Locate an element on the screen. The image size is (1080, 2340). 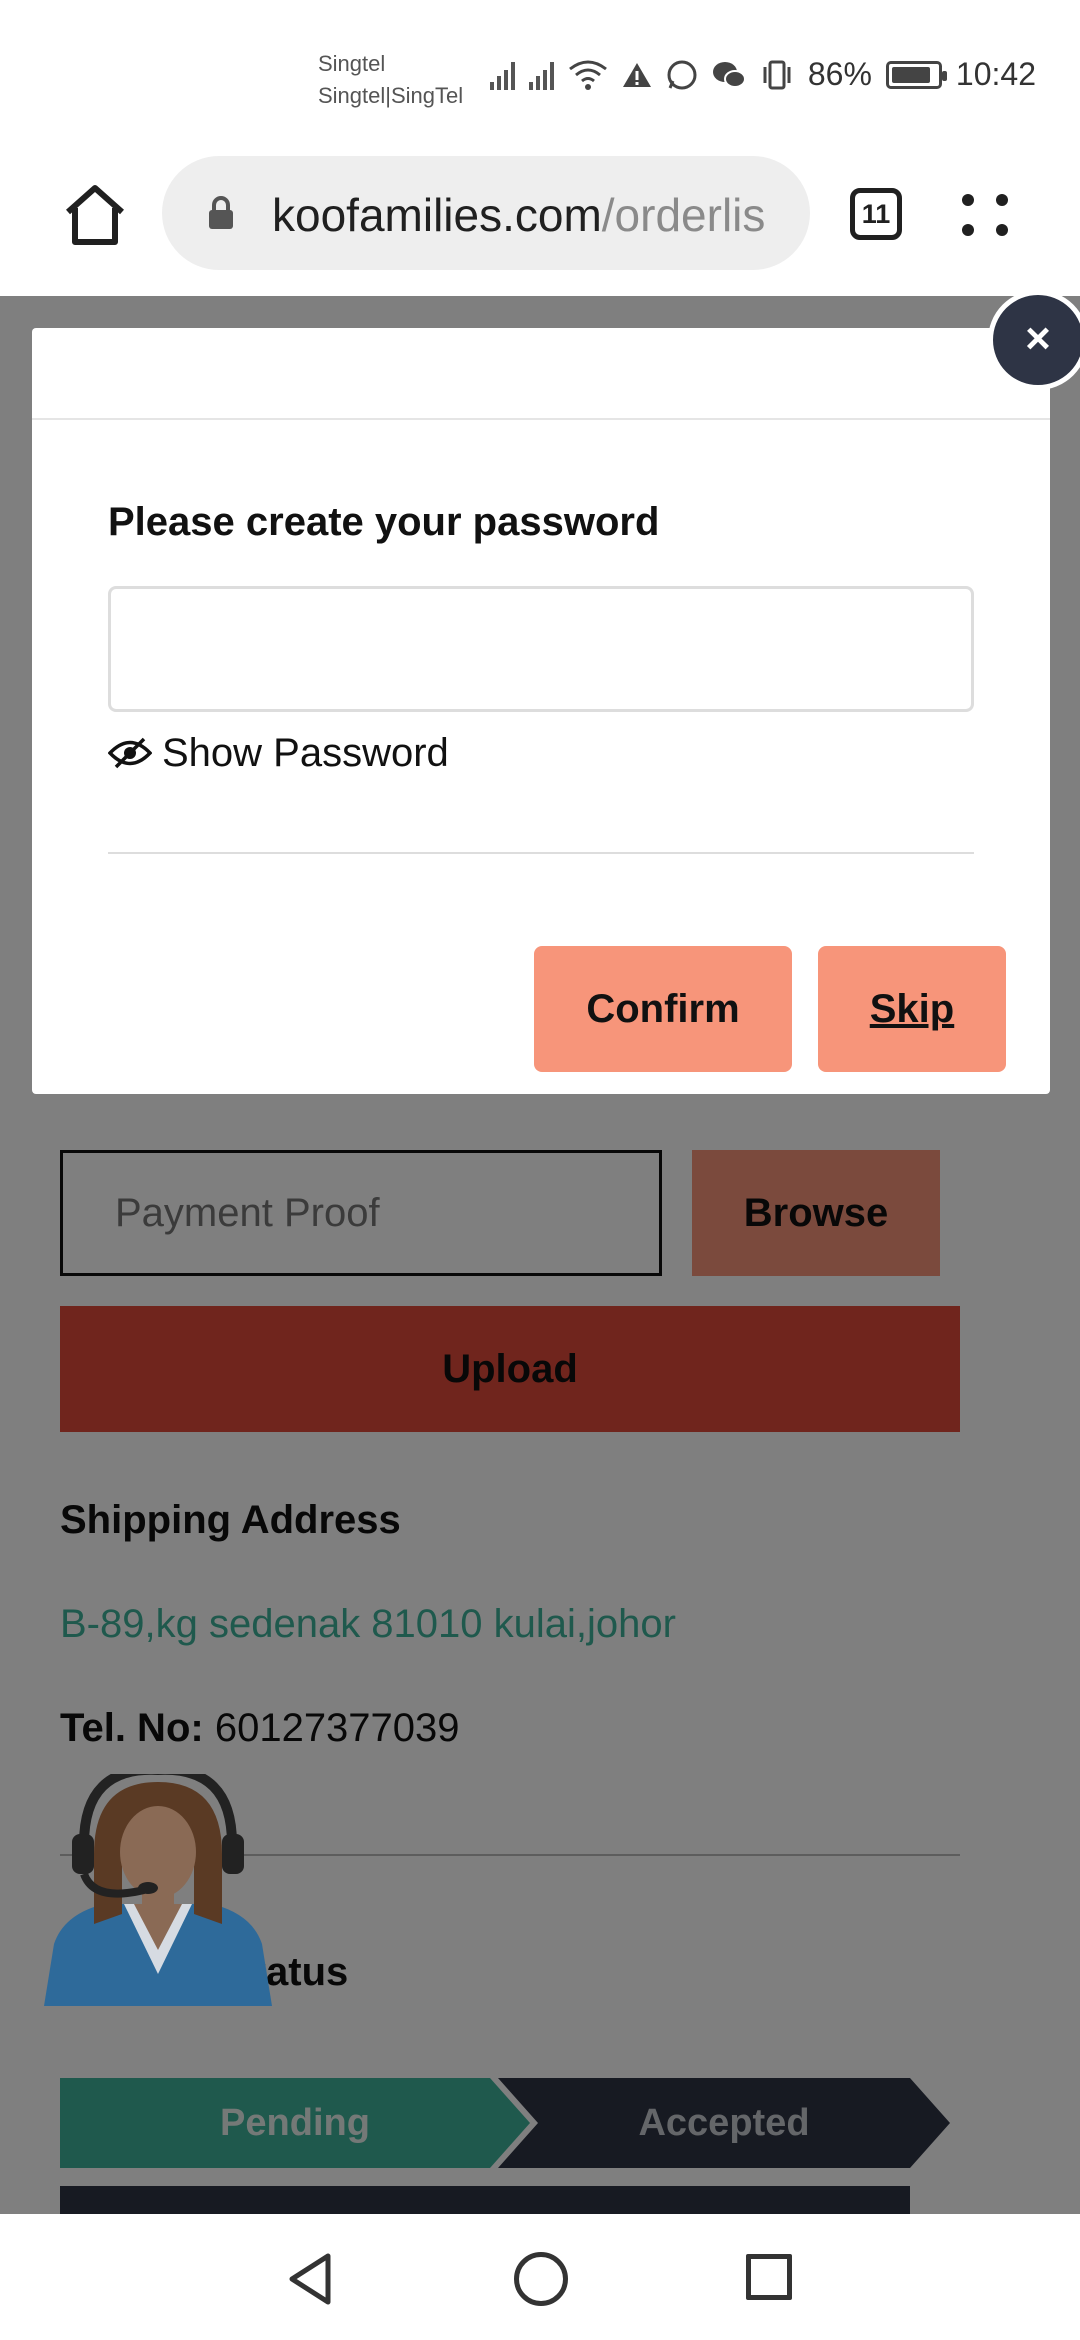
whatsapp-icon is located at coordinates (682, 74).